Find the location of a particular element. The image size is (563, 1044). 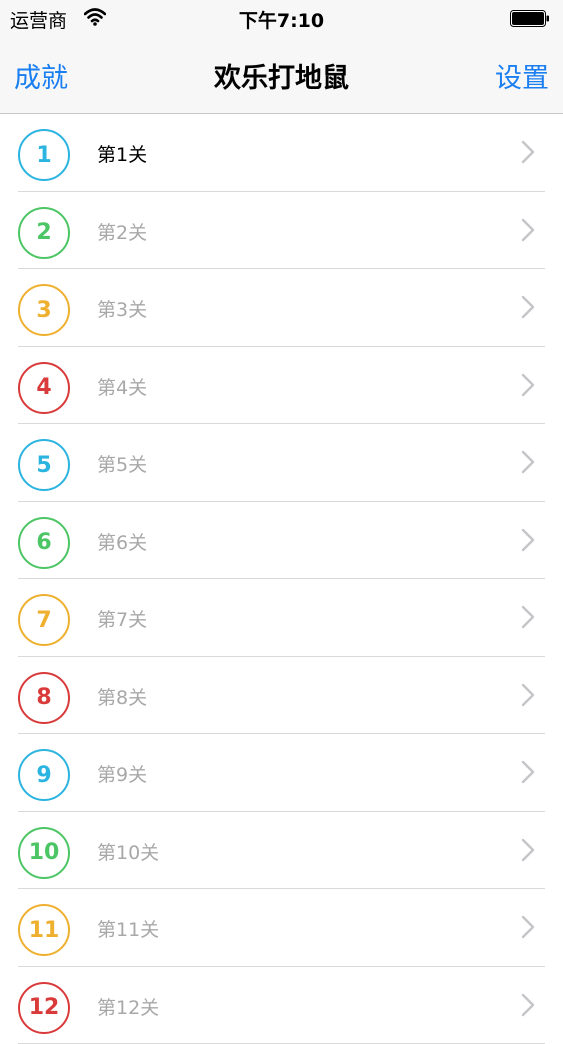

status-bar: 运营商 下午7:10 is located at coordinates (281, 20).